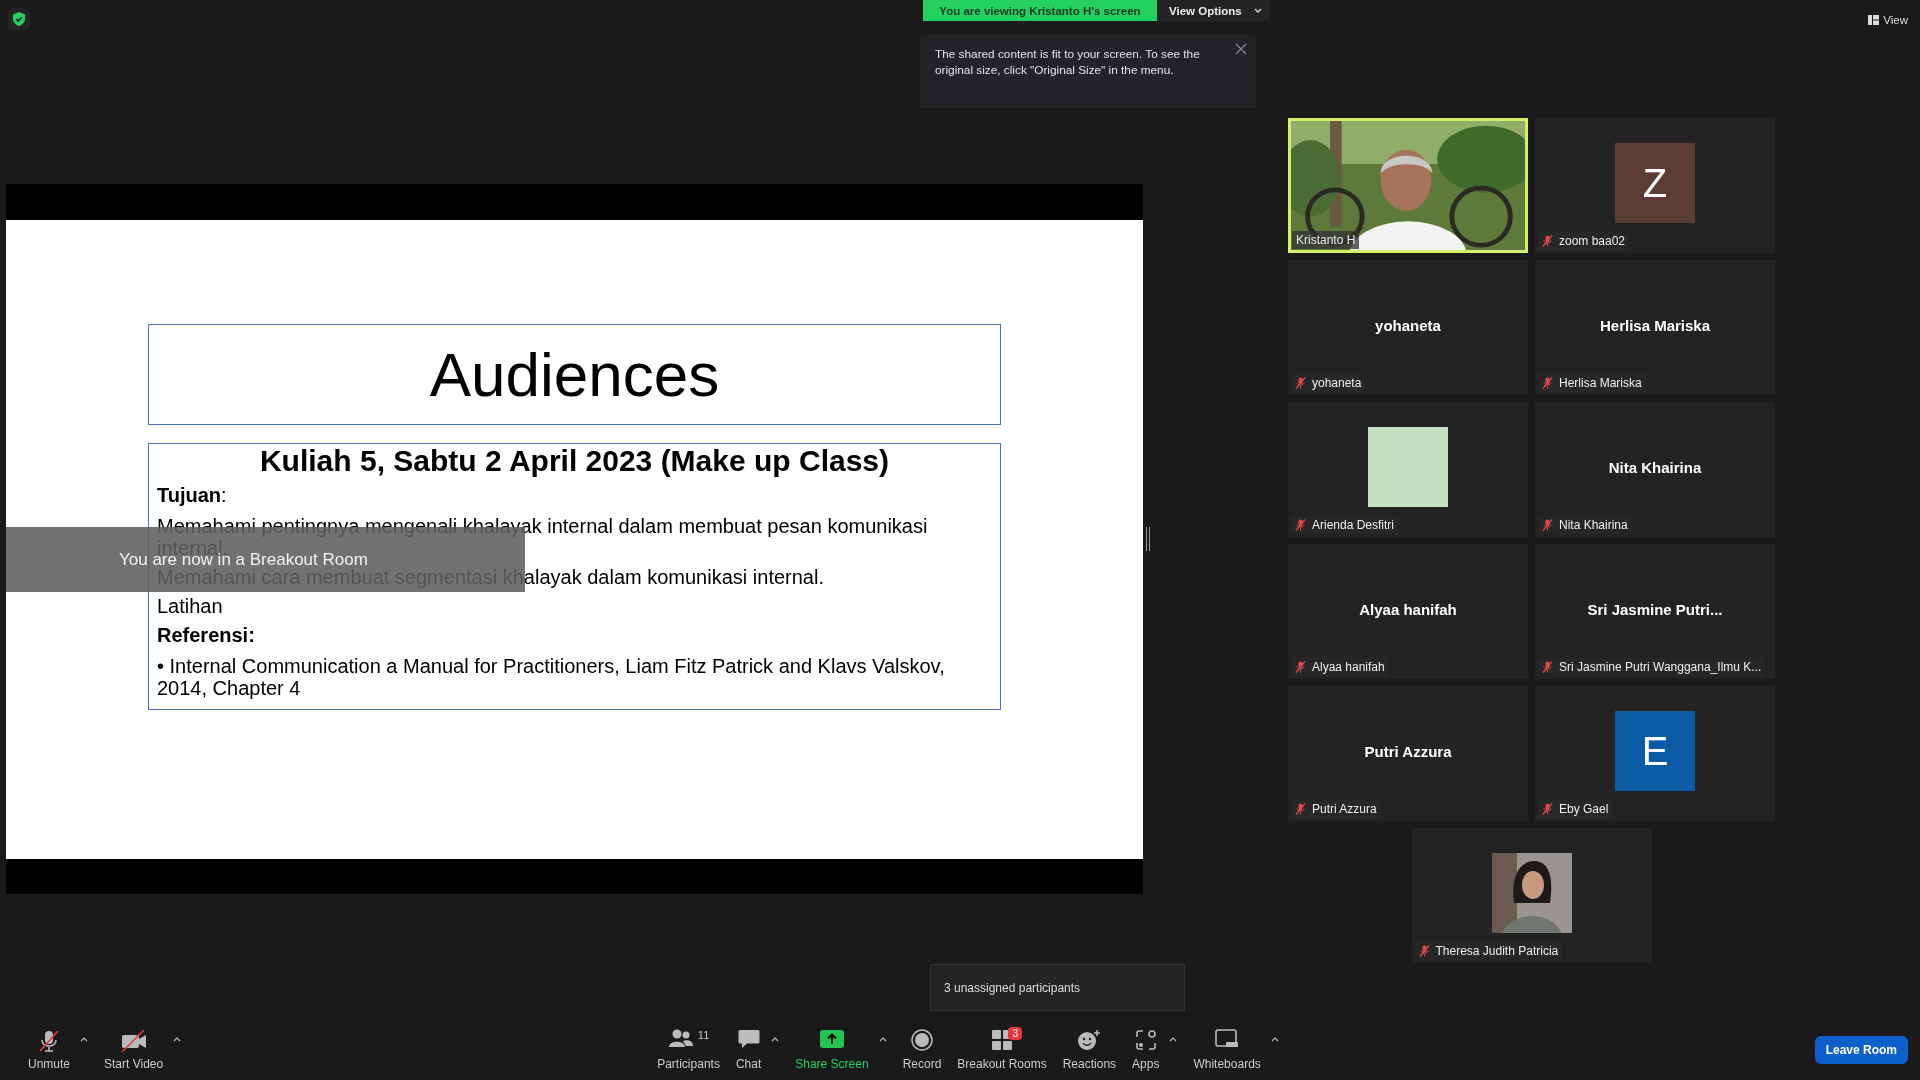  Describe the element at coordinates (1328, 383) in the screenshot. I see `name-label: yohaneta` at that location.